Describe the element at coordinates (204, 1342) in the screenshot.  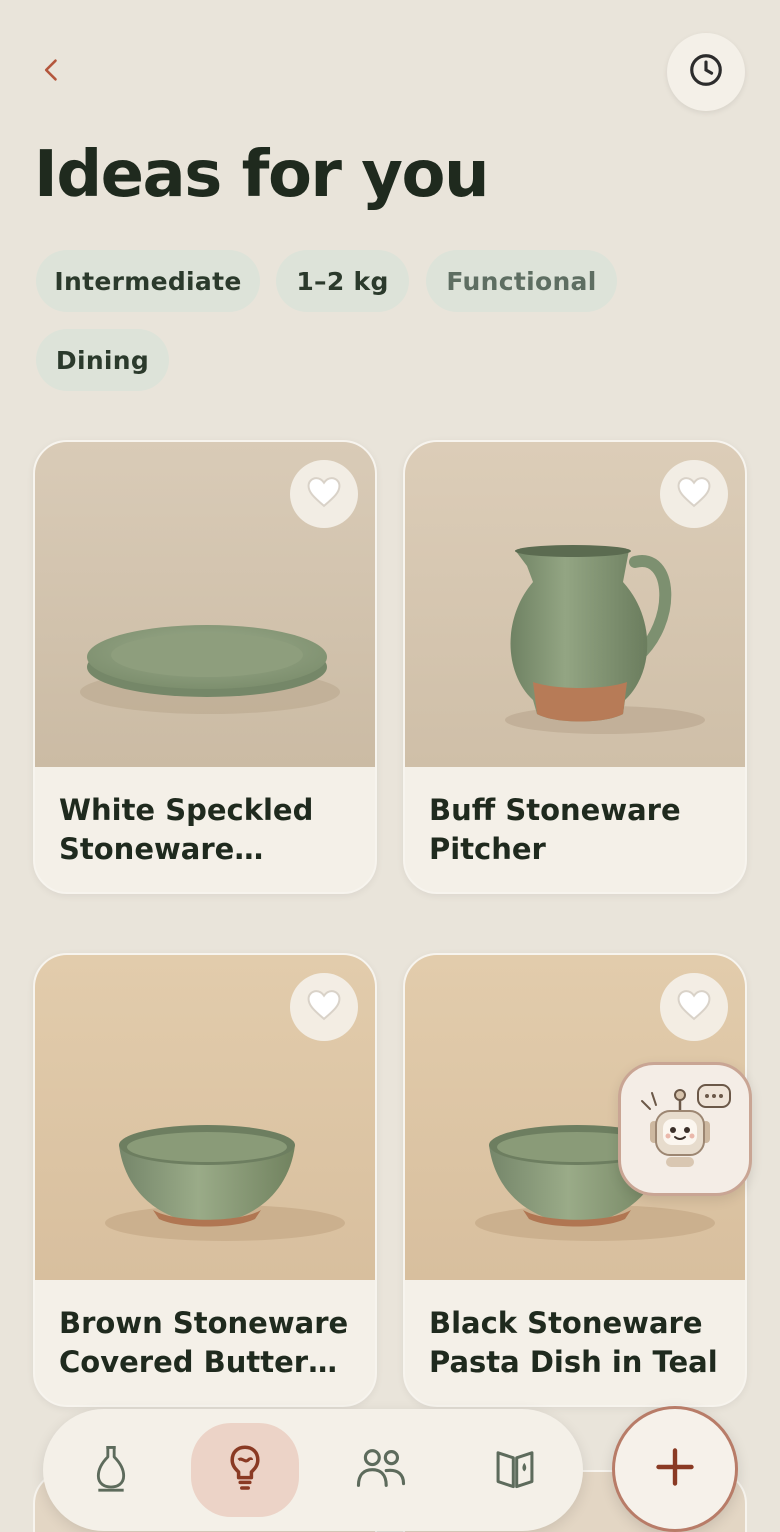
I see `idea-name: Brown Stoneware Covered Butter Dish` at that location.